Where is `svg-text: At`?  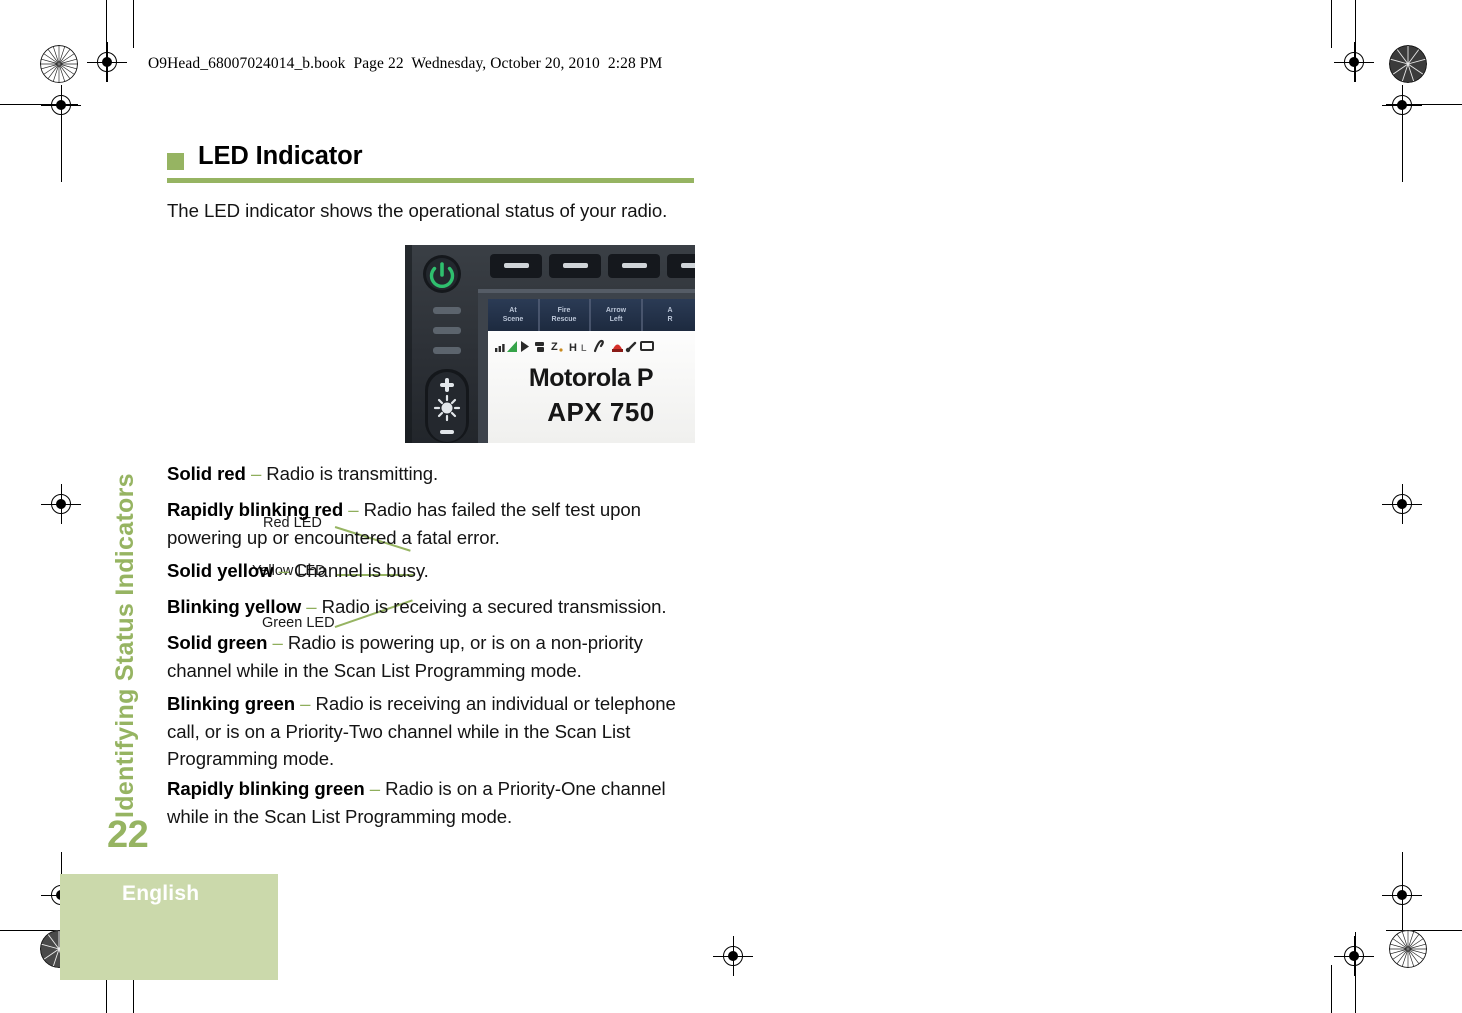 svg-text: At is located at coordinates (513, 310).